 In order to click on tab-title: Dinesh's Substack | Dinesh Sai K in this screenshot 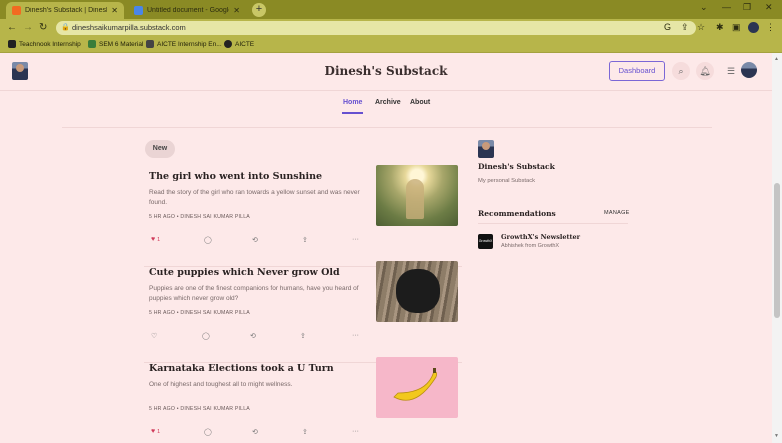, I will do `click(66, 10)`.